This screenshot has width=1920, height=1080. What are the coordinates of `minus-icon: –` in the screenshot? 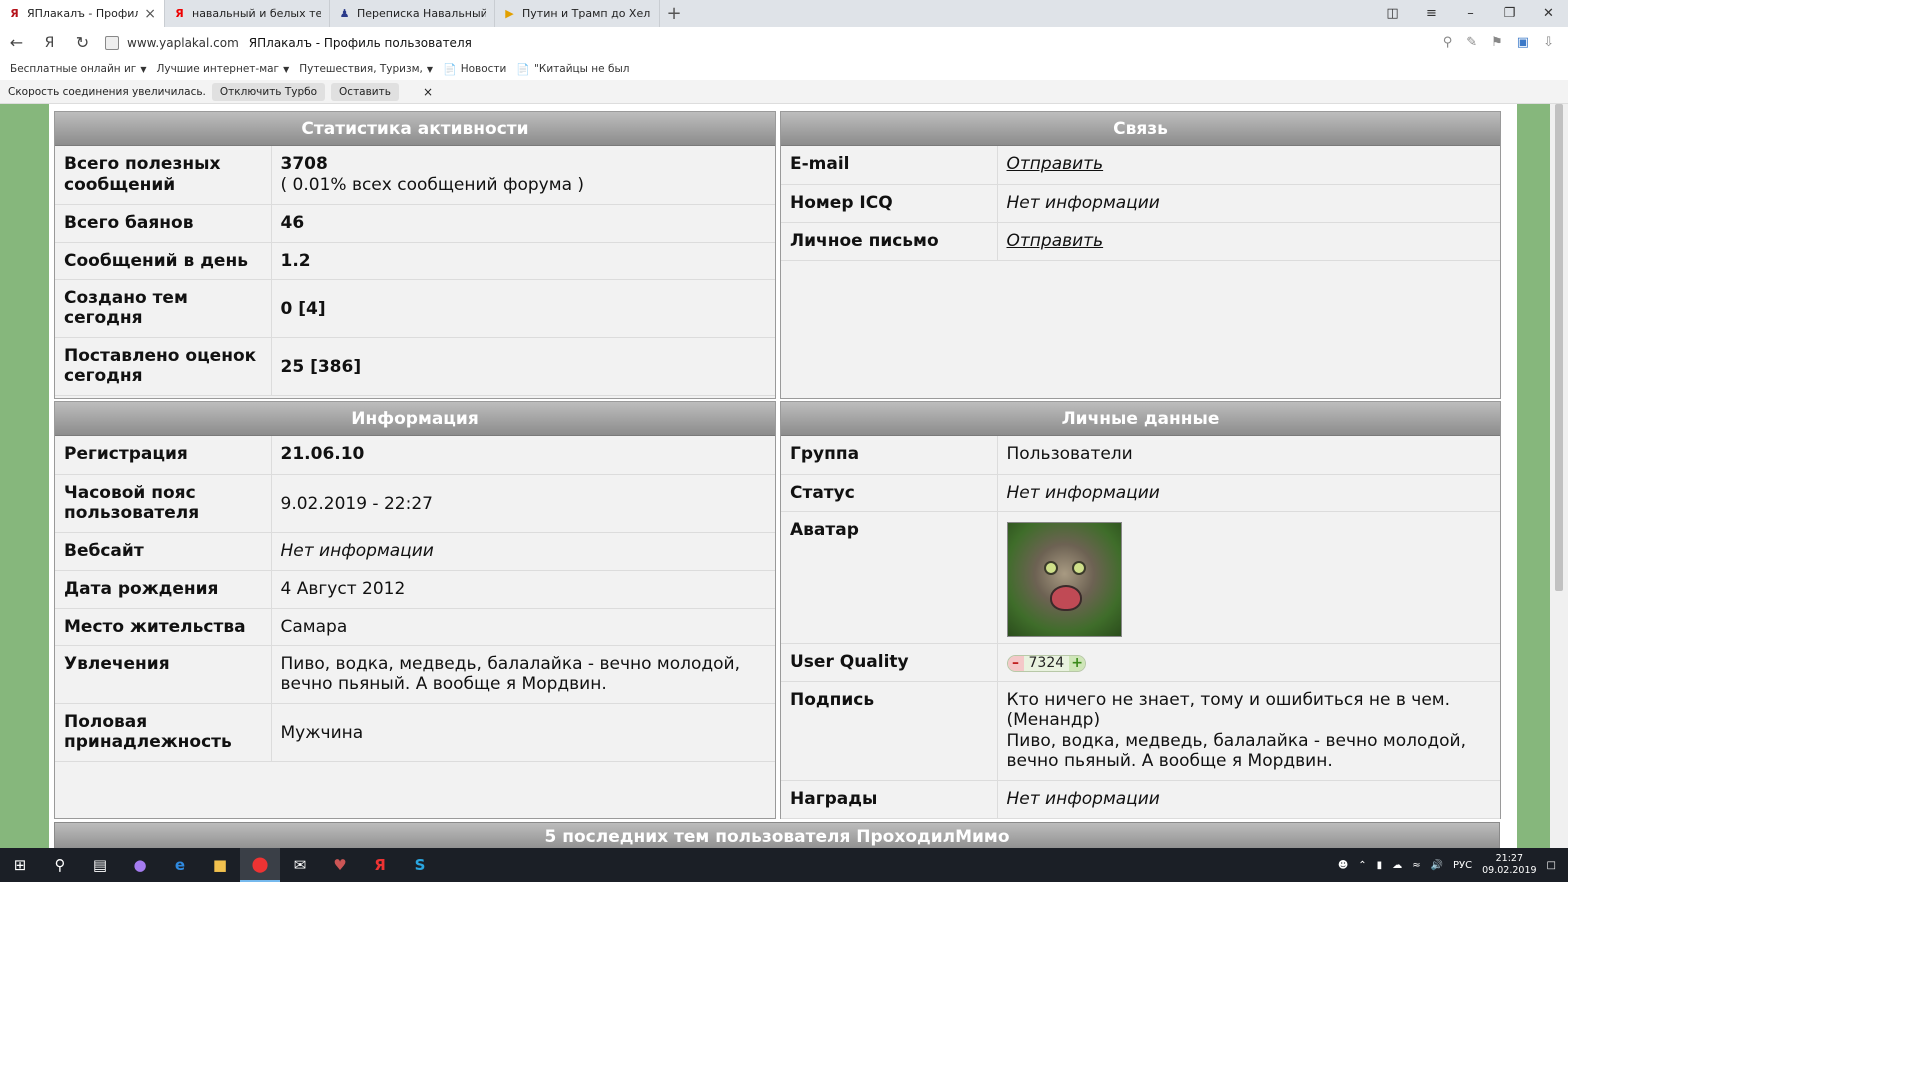 It's located at (1015, 663).